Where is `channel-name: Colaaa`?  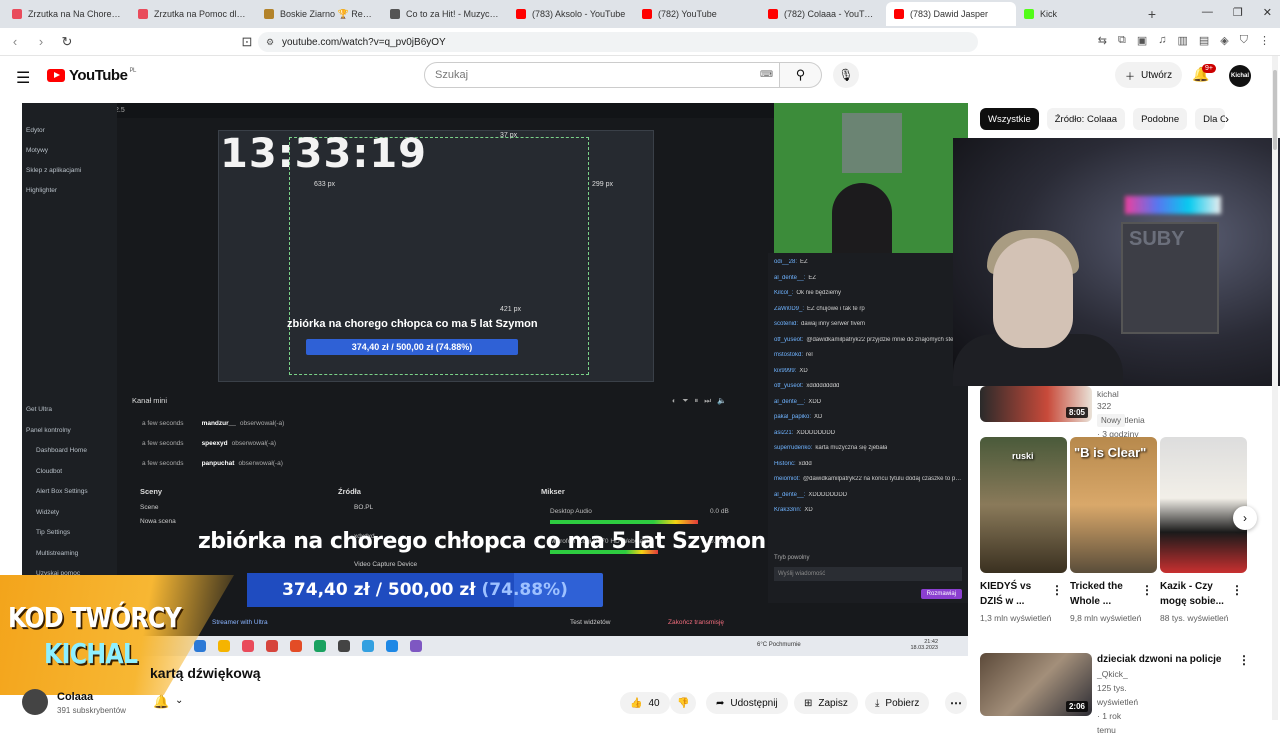
channel-name: Colaaa is located at coordinates (75, 697).